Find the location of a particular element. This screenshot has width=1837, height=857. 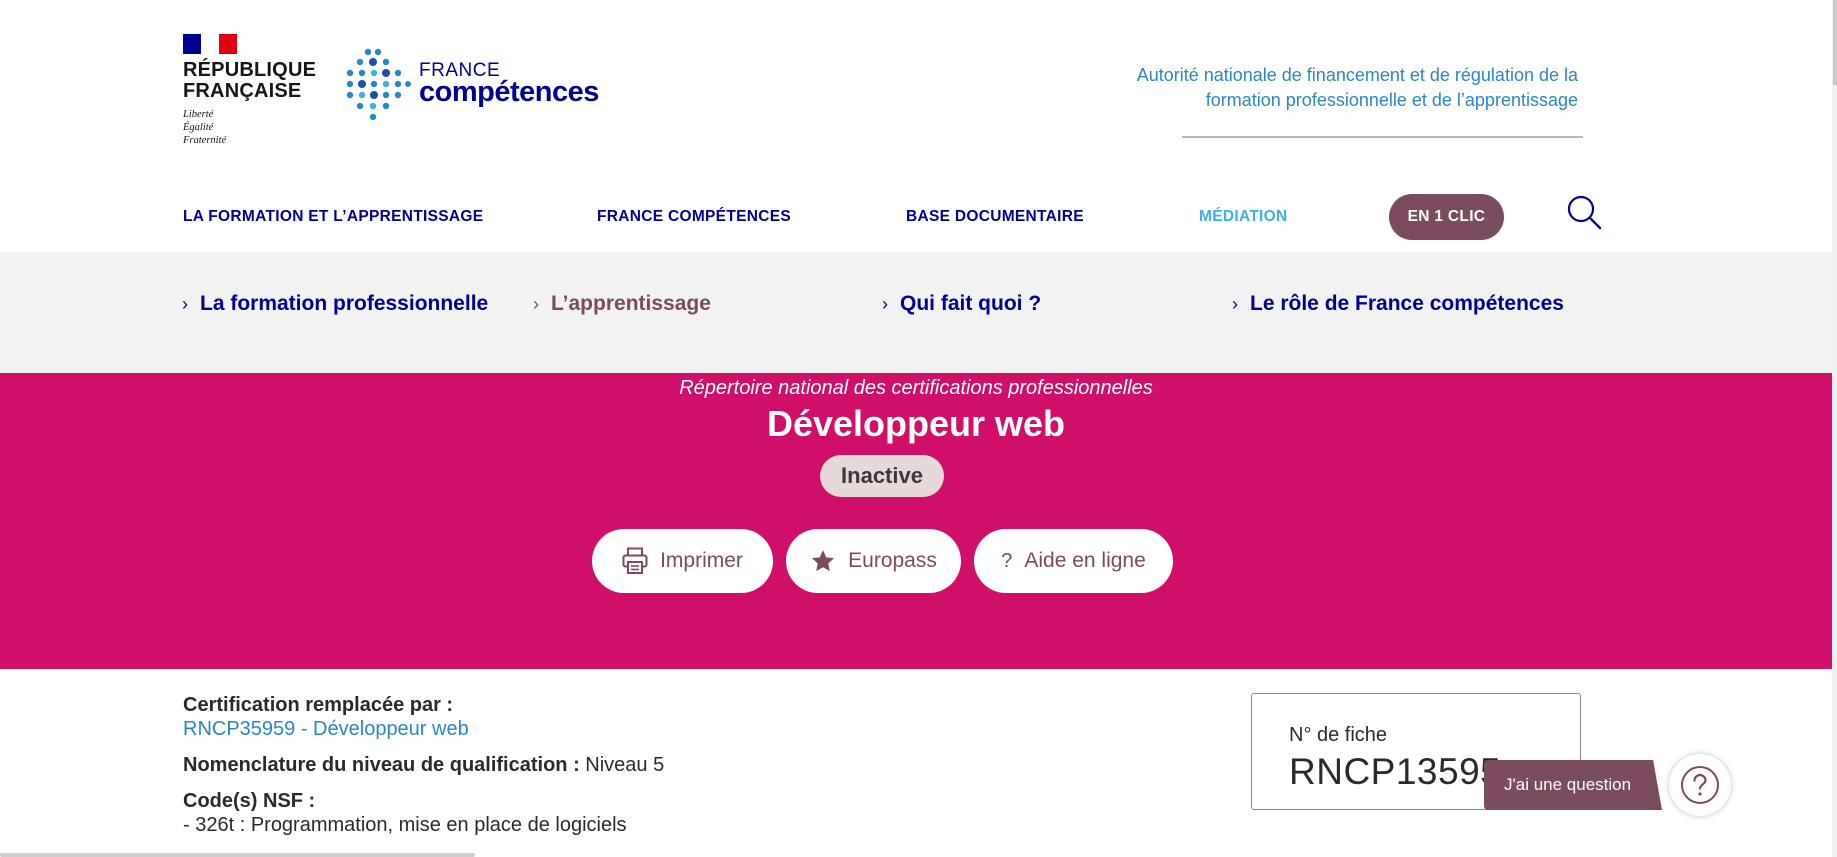

vertical-scrollbar is located at coordinates (1834, 428).